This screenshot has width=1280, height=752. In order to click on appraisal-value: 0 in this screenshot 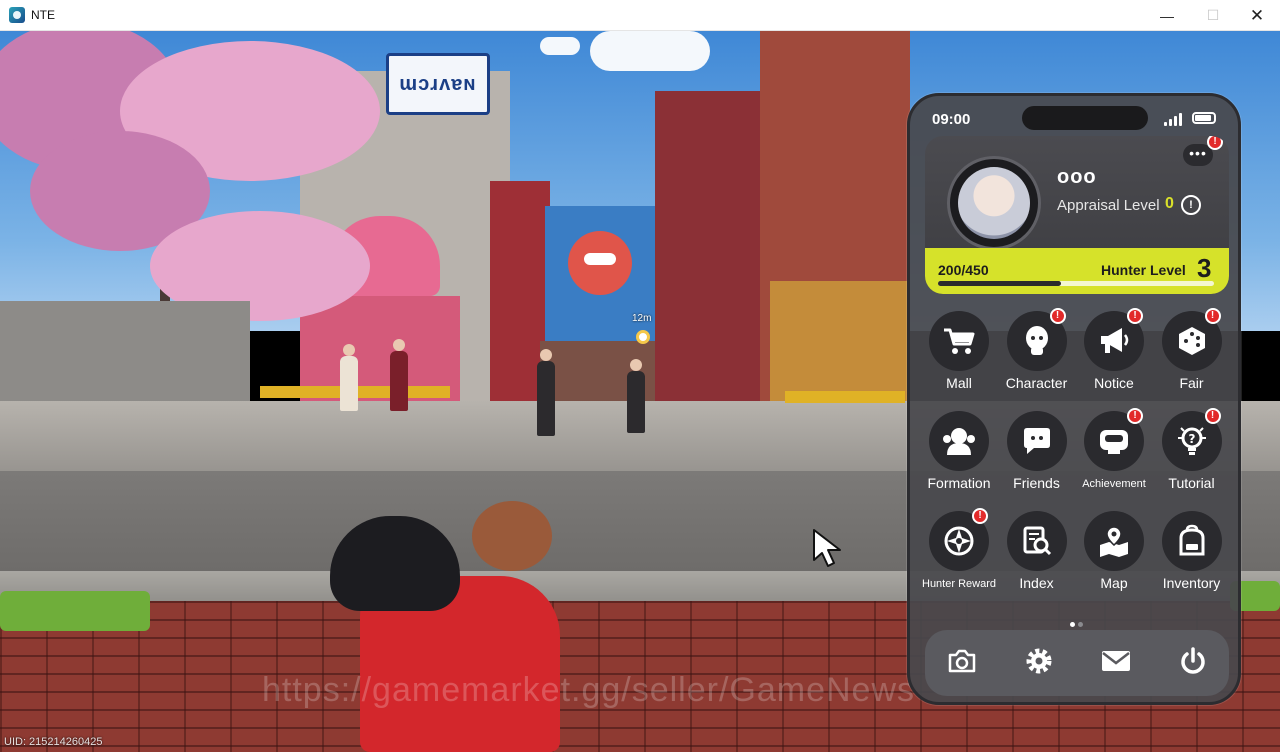, I will do `click(1169, 203)`.